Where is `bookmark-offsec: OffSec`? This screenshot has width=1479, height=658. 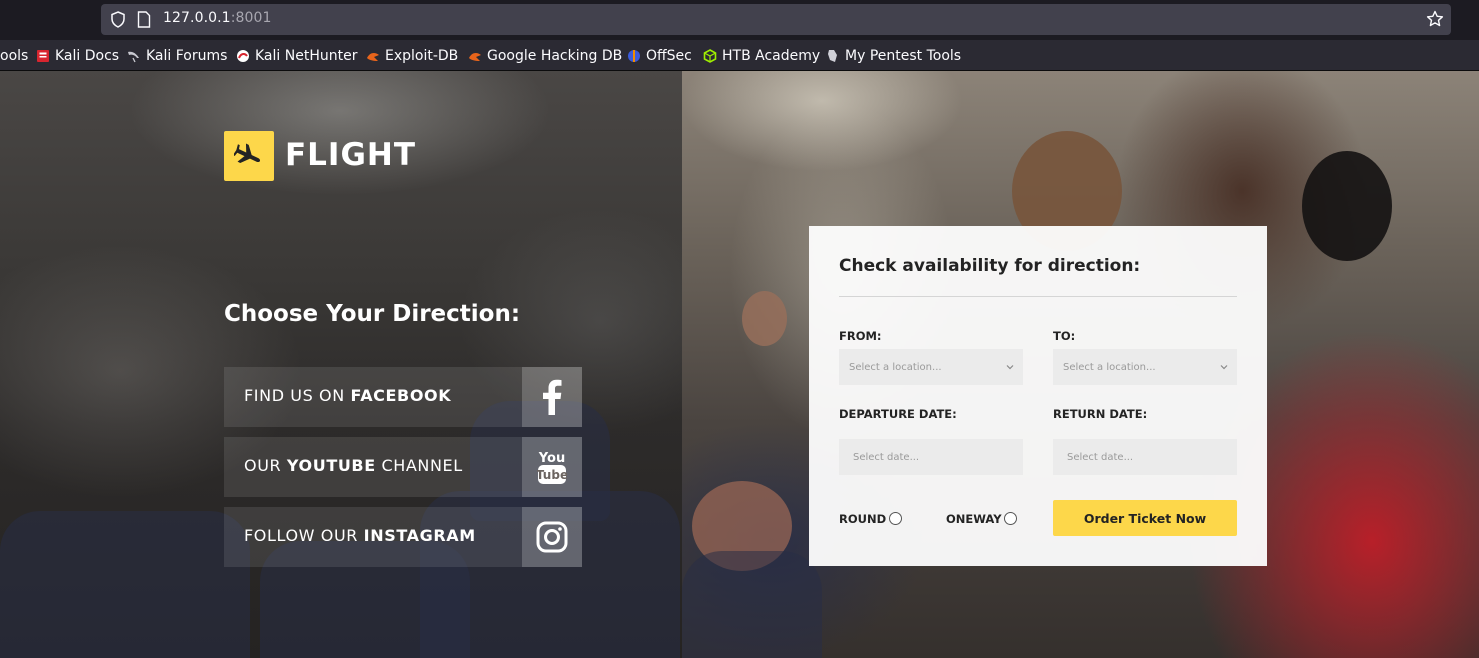 bookmark-offsec: OffSec is located at coordinates (659, 56).